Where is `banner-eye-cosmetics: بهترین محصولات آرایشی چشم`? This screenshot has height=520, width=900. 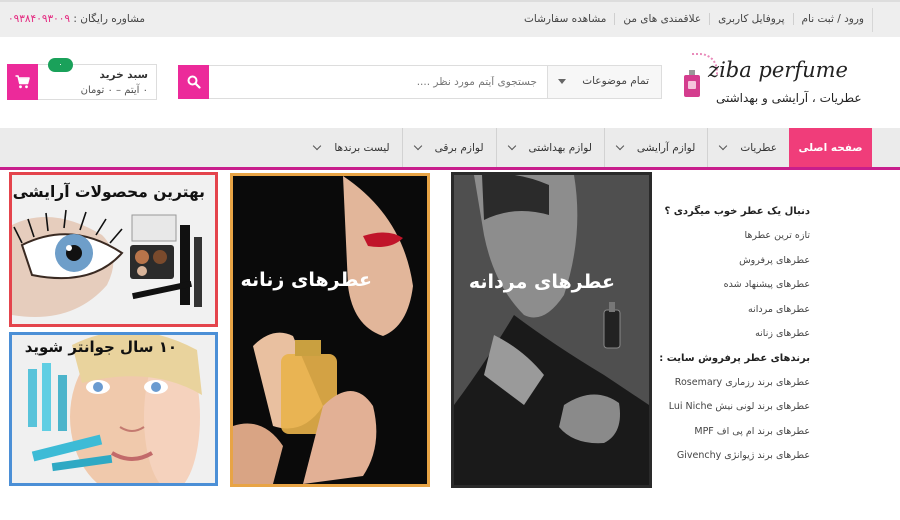 banner-eye-cosmetics: بهترین محصولات آرایشی چشم is located at coordinates (113, 249).